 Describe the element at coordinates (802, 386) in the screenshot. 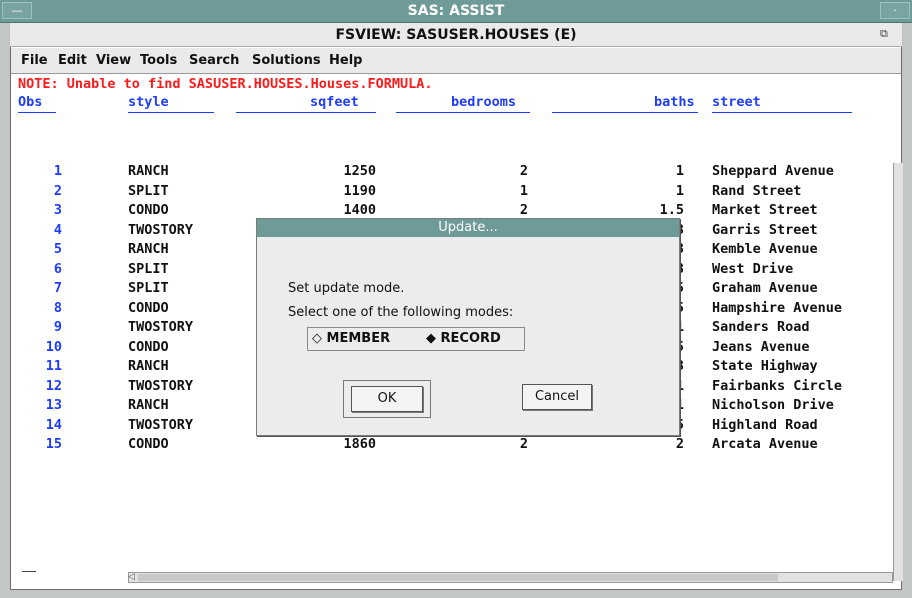

I see `cell-street: Fairbanks Circle` at that location.